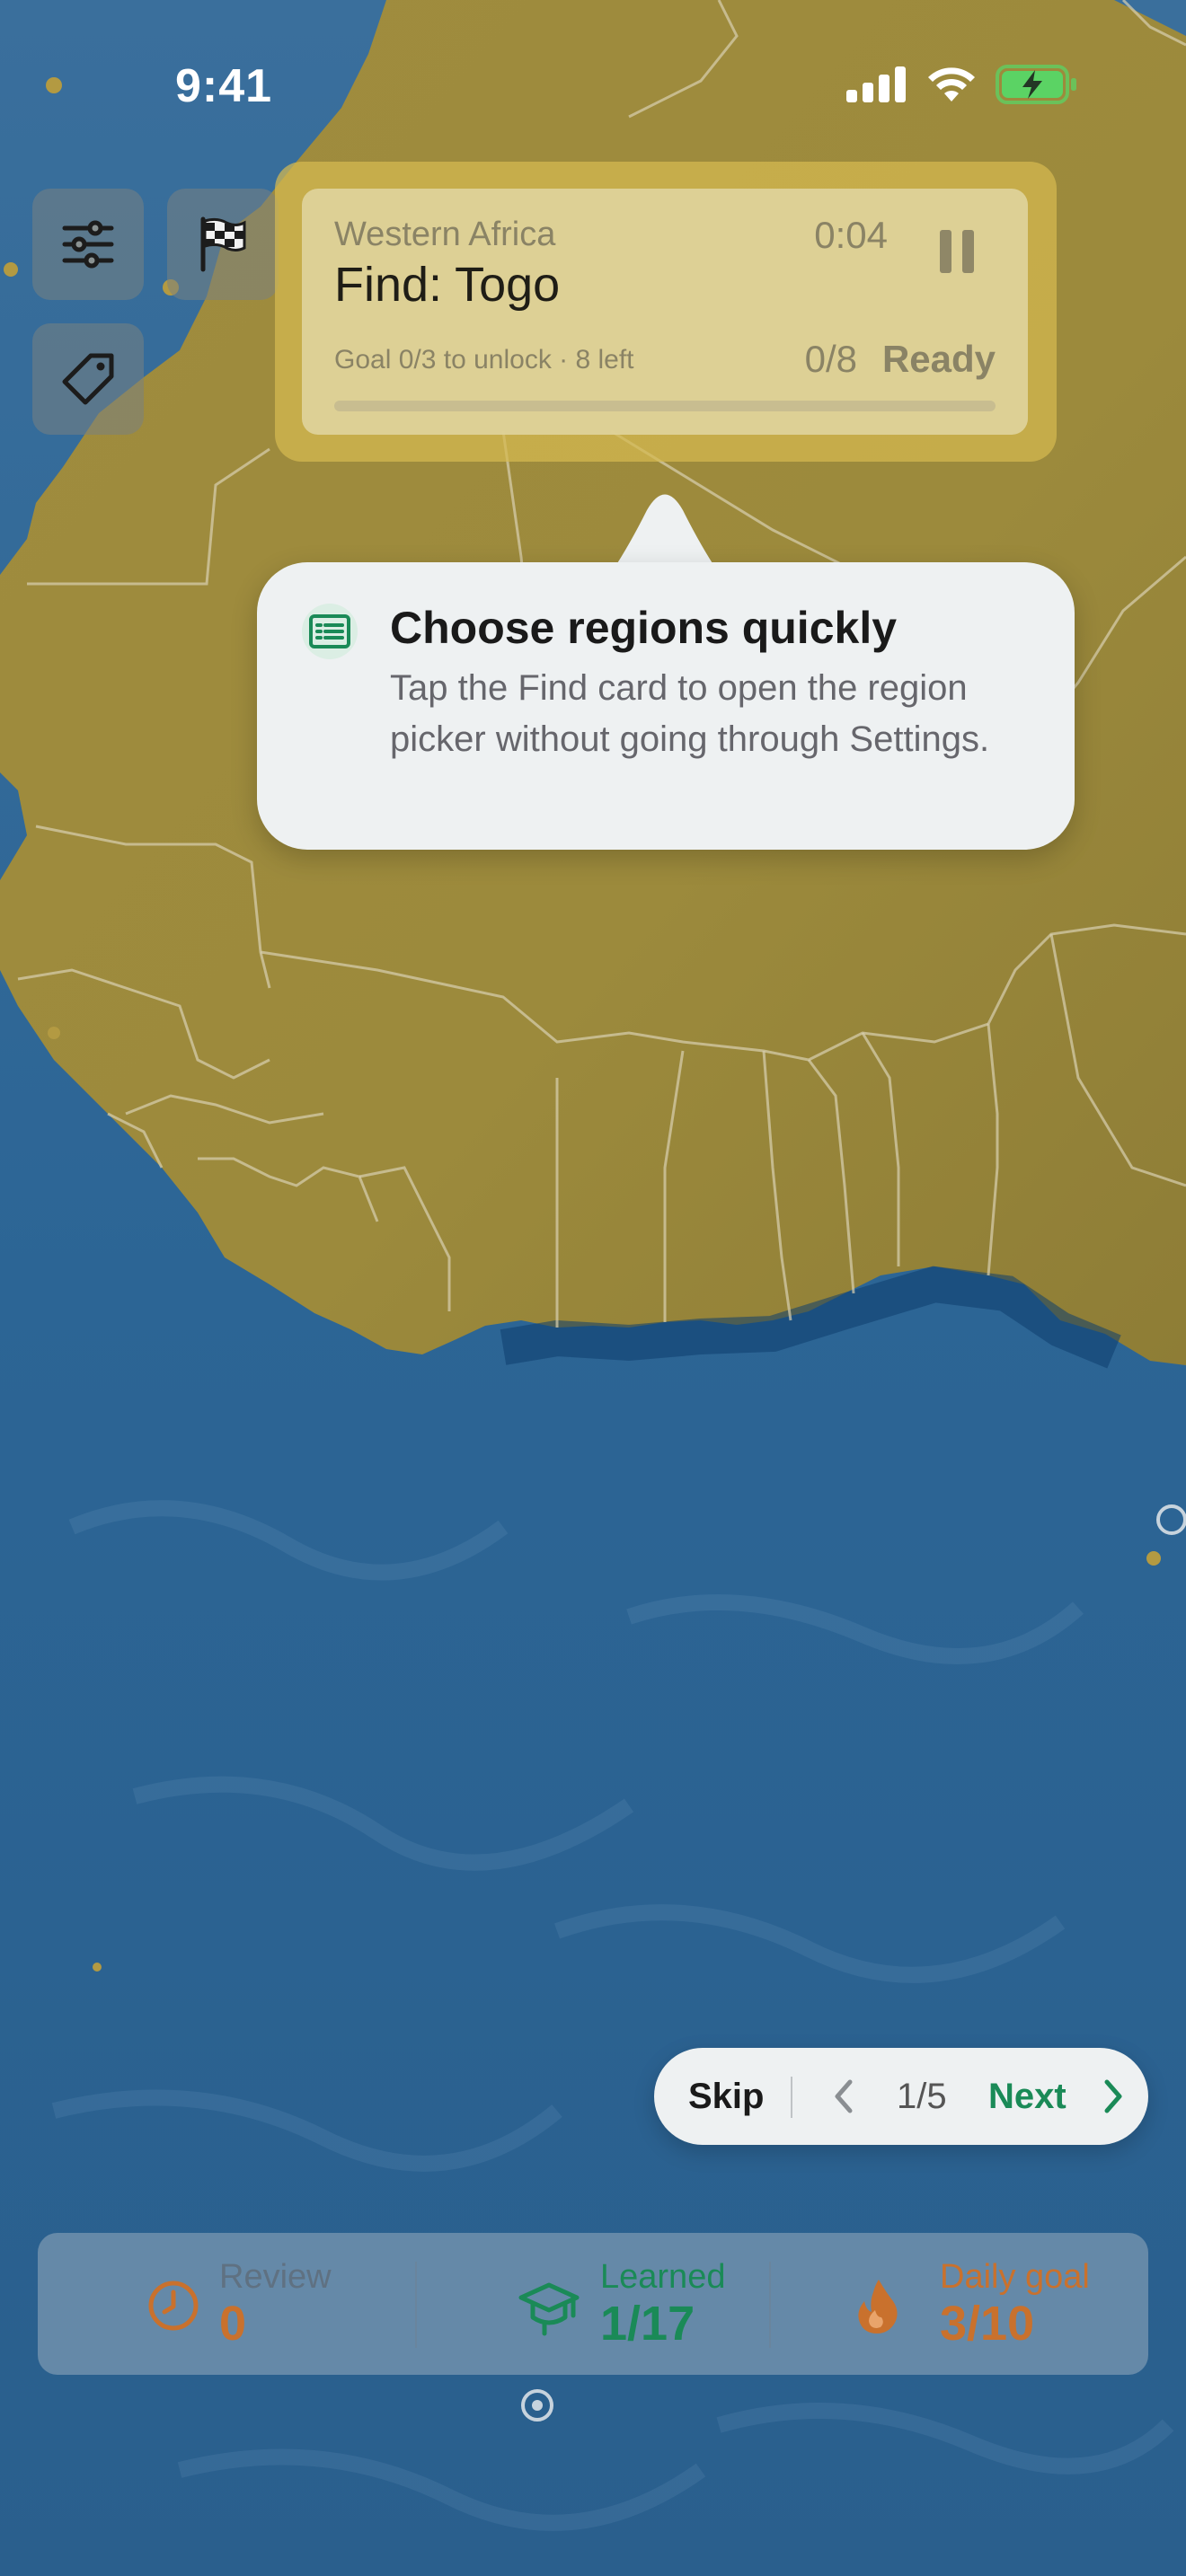 Image resolution: width=1186 pixels, height=2576 pixels. I want to click on find-progress-bar, so click(665, 406).